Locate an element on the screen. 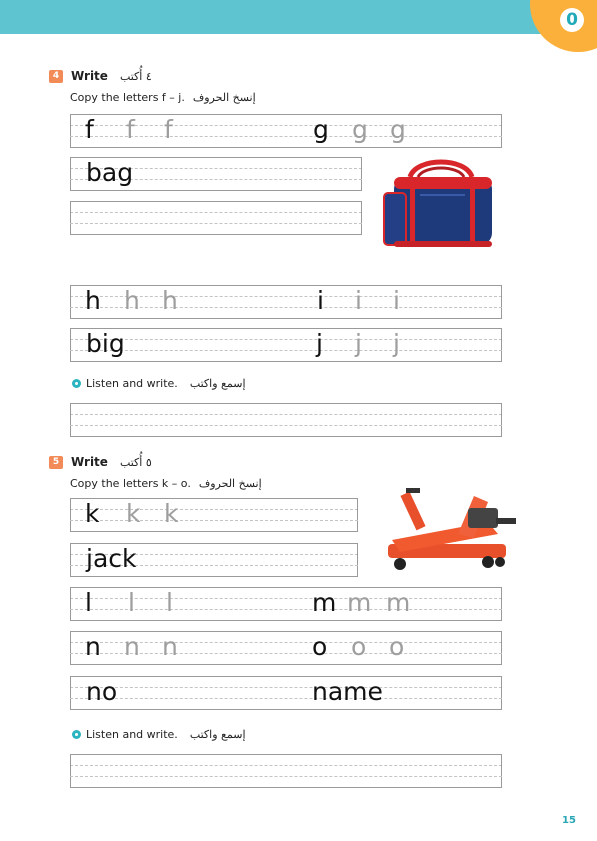 This screenshot has height=841, width=597. word-model: no is located at coordinates (102, 691).